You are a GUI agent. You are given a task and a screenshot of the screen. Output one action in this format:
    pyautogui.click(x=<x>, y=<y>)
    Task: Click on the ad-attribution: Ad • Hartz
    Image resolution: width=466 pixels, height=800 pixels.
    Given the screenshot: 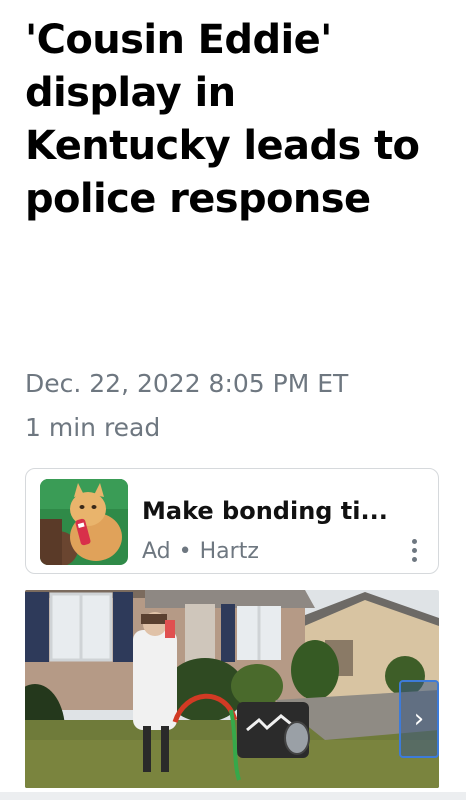 What is the action you would take?
    pyautogui.click(x=200, y=551)
    